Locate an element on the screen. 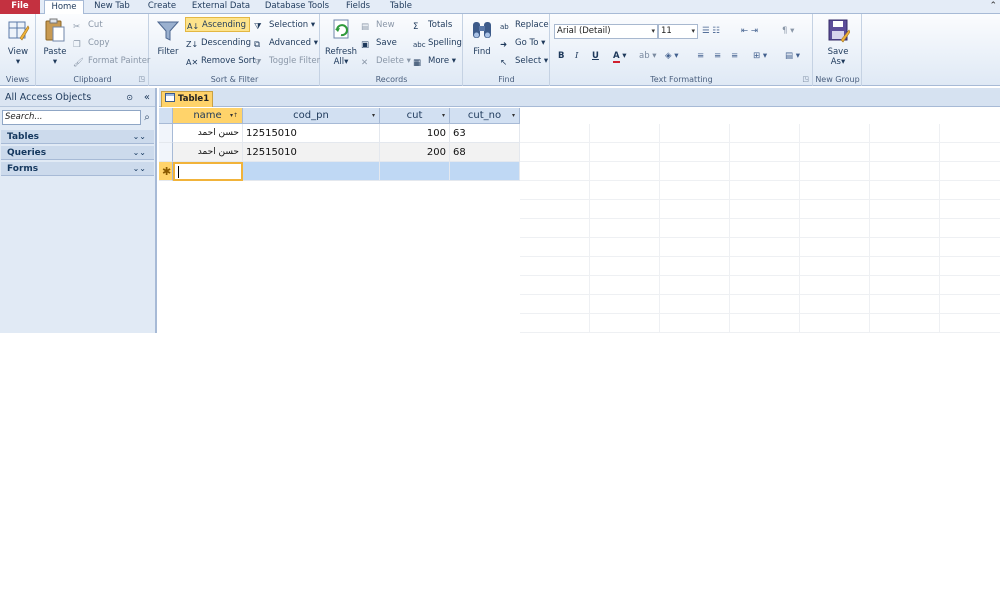  save-record-button: ▣ Save is located at coordinates (379, 43).